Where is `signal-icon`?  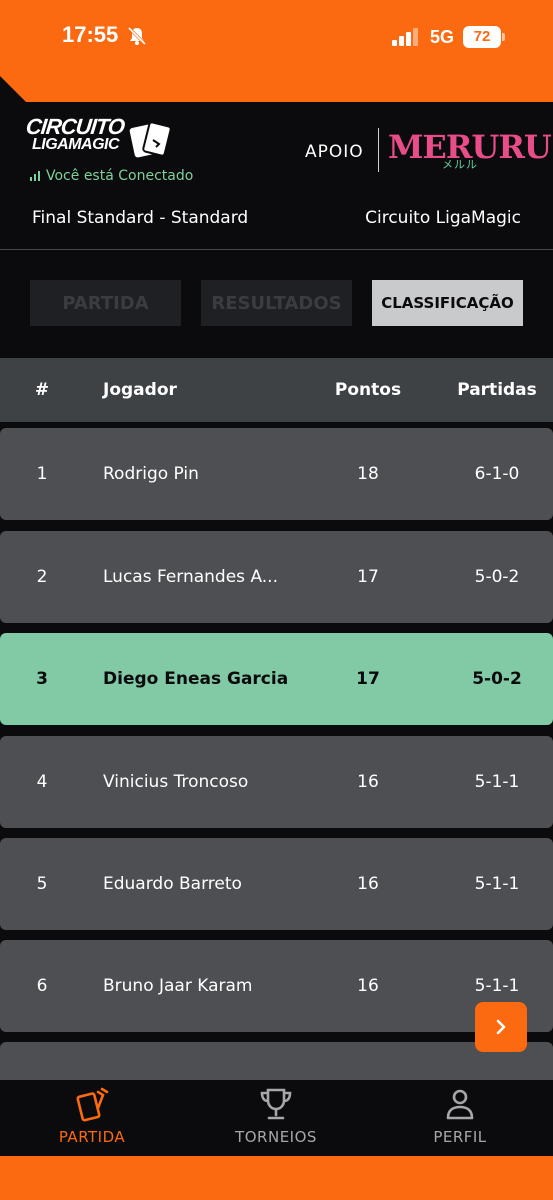 signal-icon is located at coordinates (405, 37).